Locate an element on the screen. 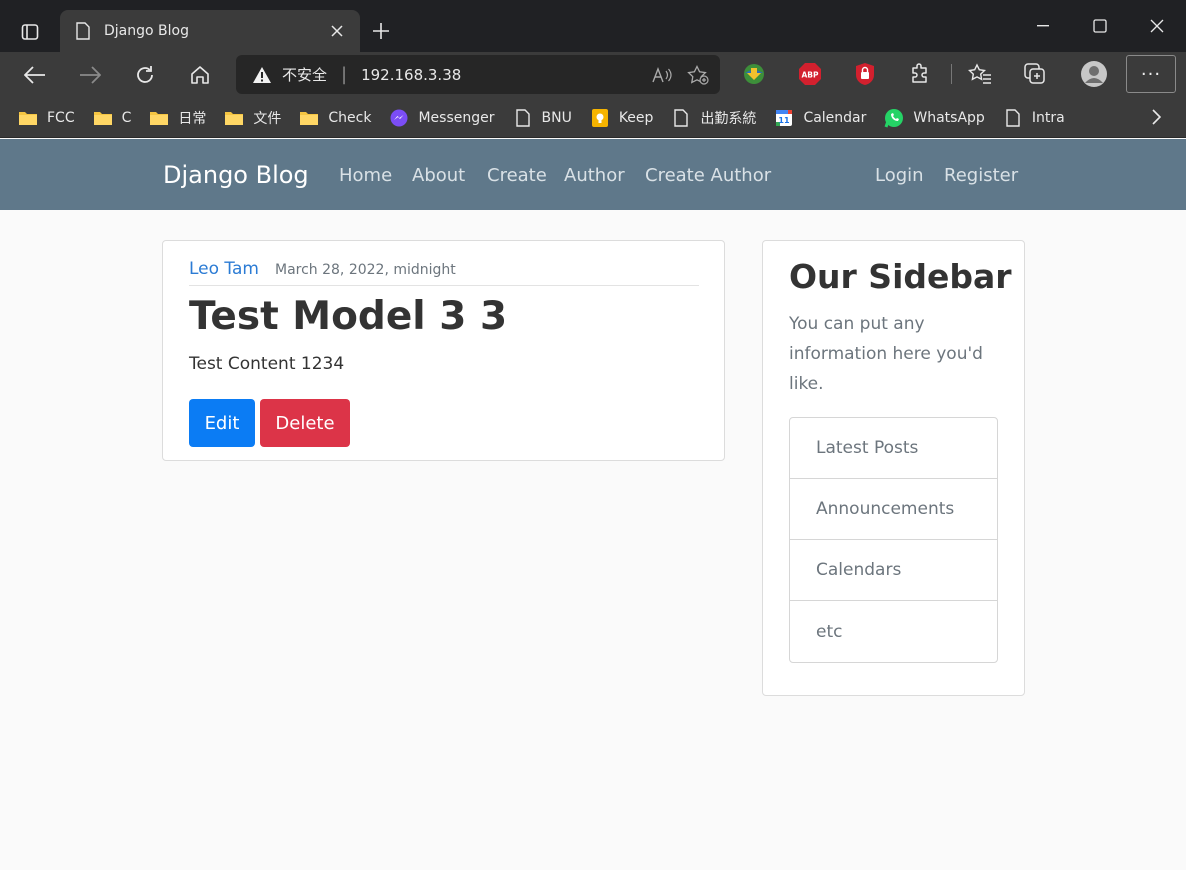  browser-tab-bar: Django Blog is located at coordinates (593, 26).